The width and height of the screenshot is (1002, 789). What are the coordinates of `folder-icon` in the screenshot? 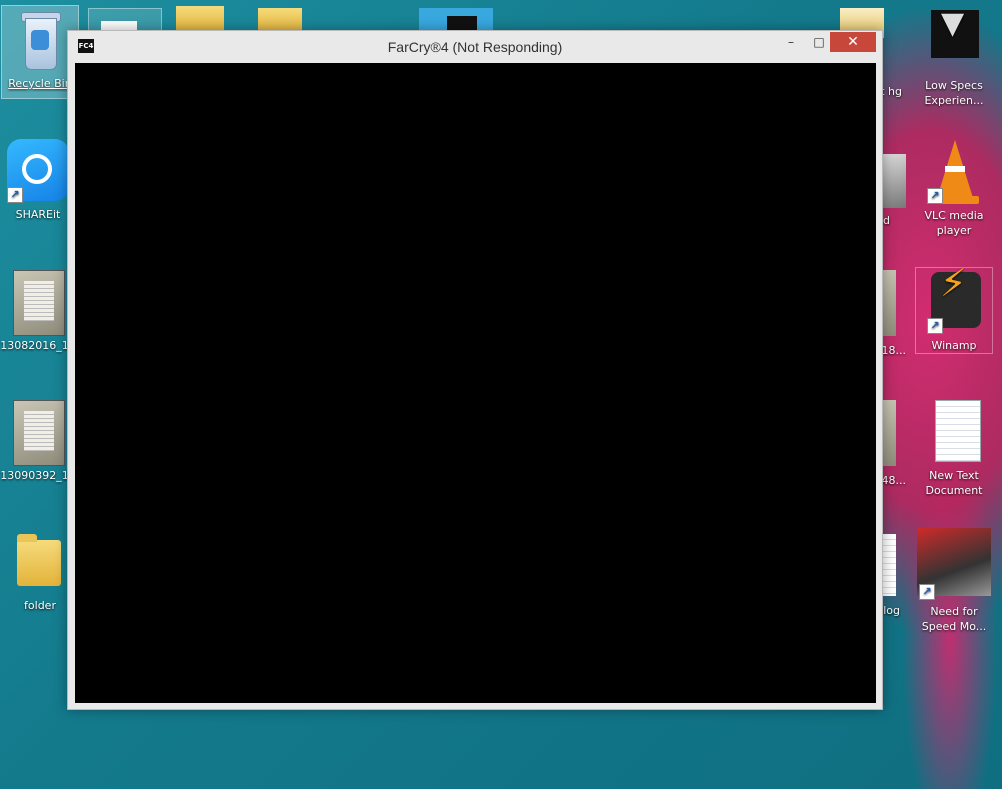 It's located at (40, 561).